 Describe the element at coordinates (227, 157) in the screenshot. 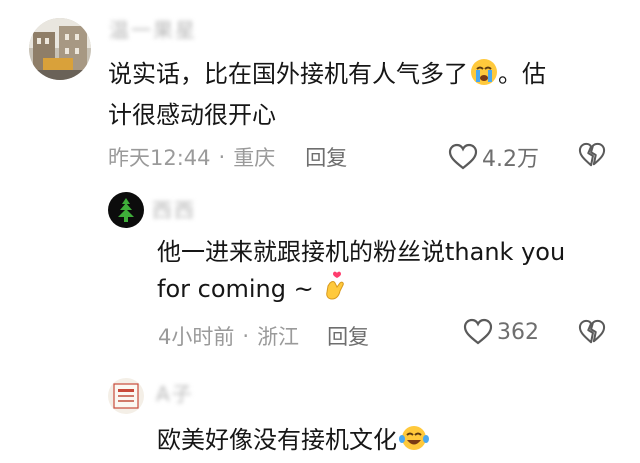

I see `comment-meta: 昨天12:44 · 重庆 回复` at that location.